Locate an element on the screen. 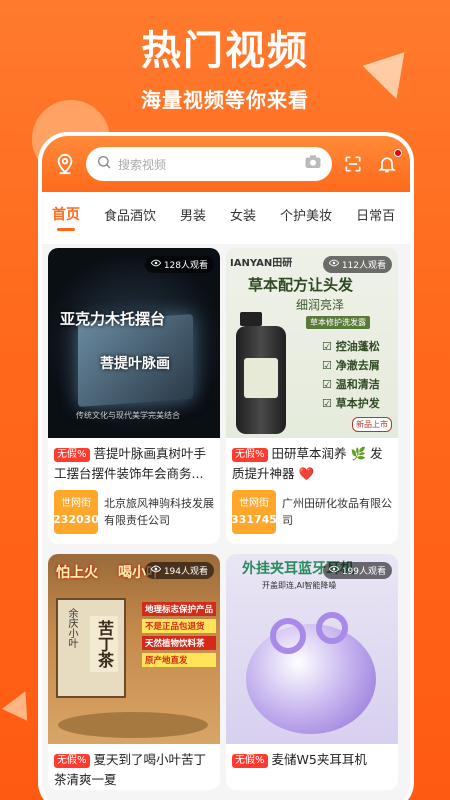 The image size is (450, 800). thumb-text: 草本修护洗发露 is located at coordinates (338, 322).